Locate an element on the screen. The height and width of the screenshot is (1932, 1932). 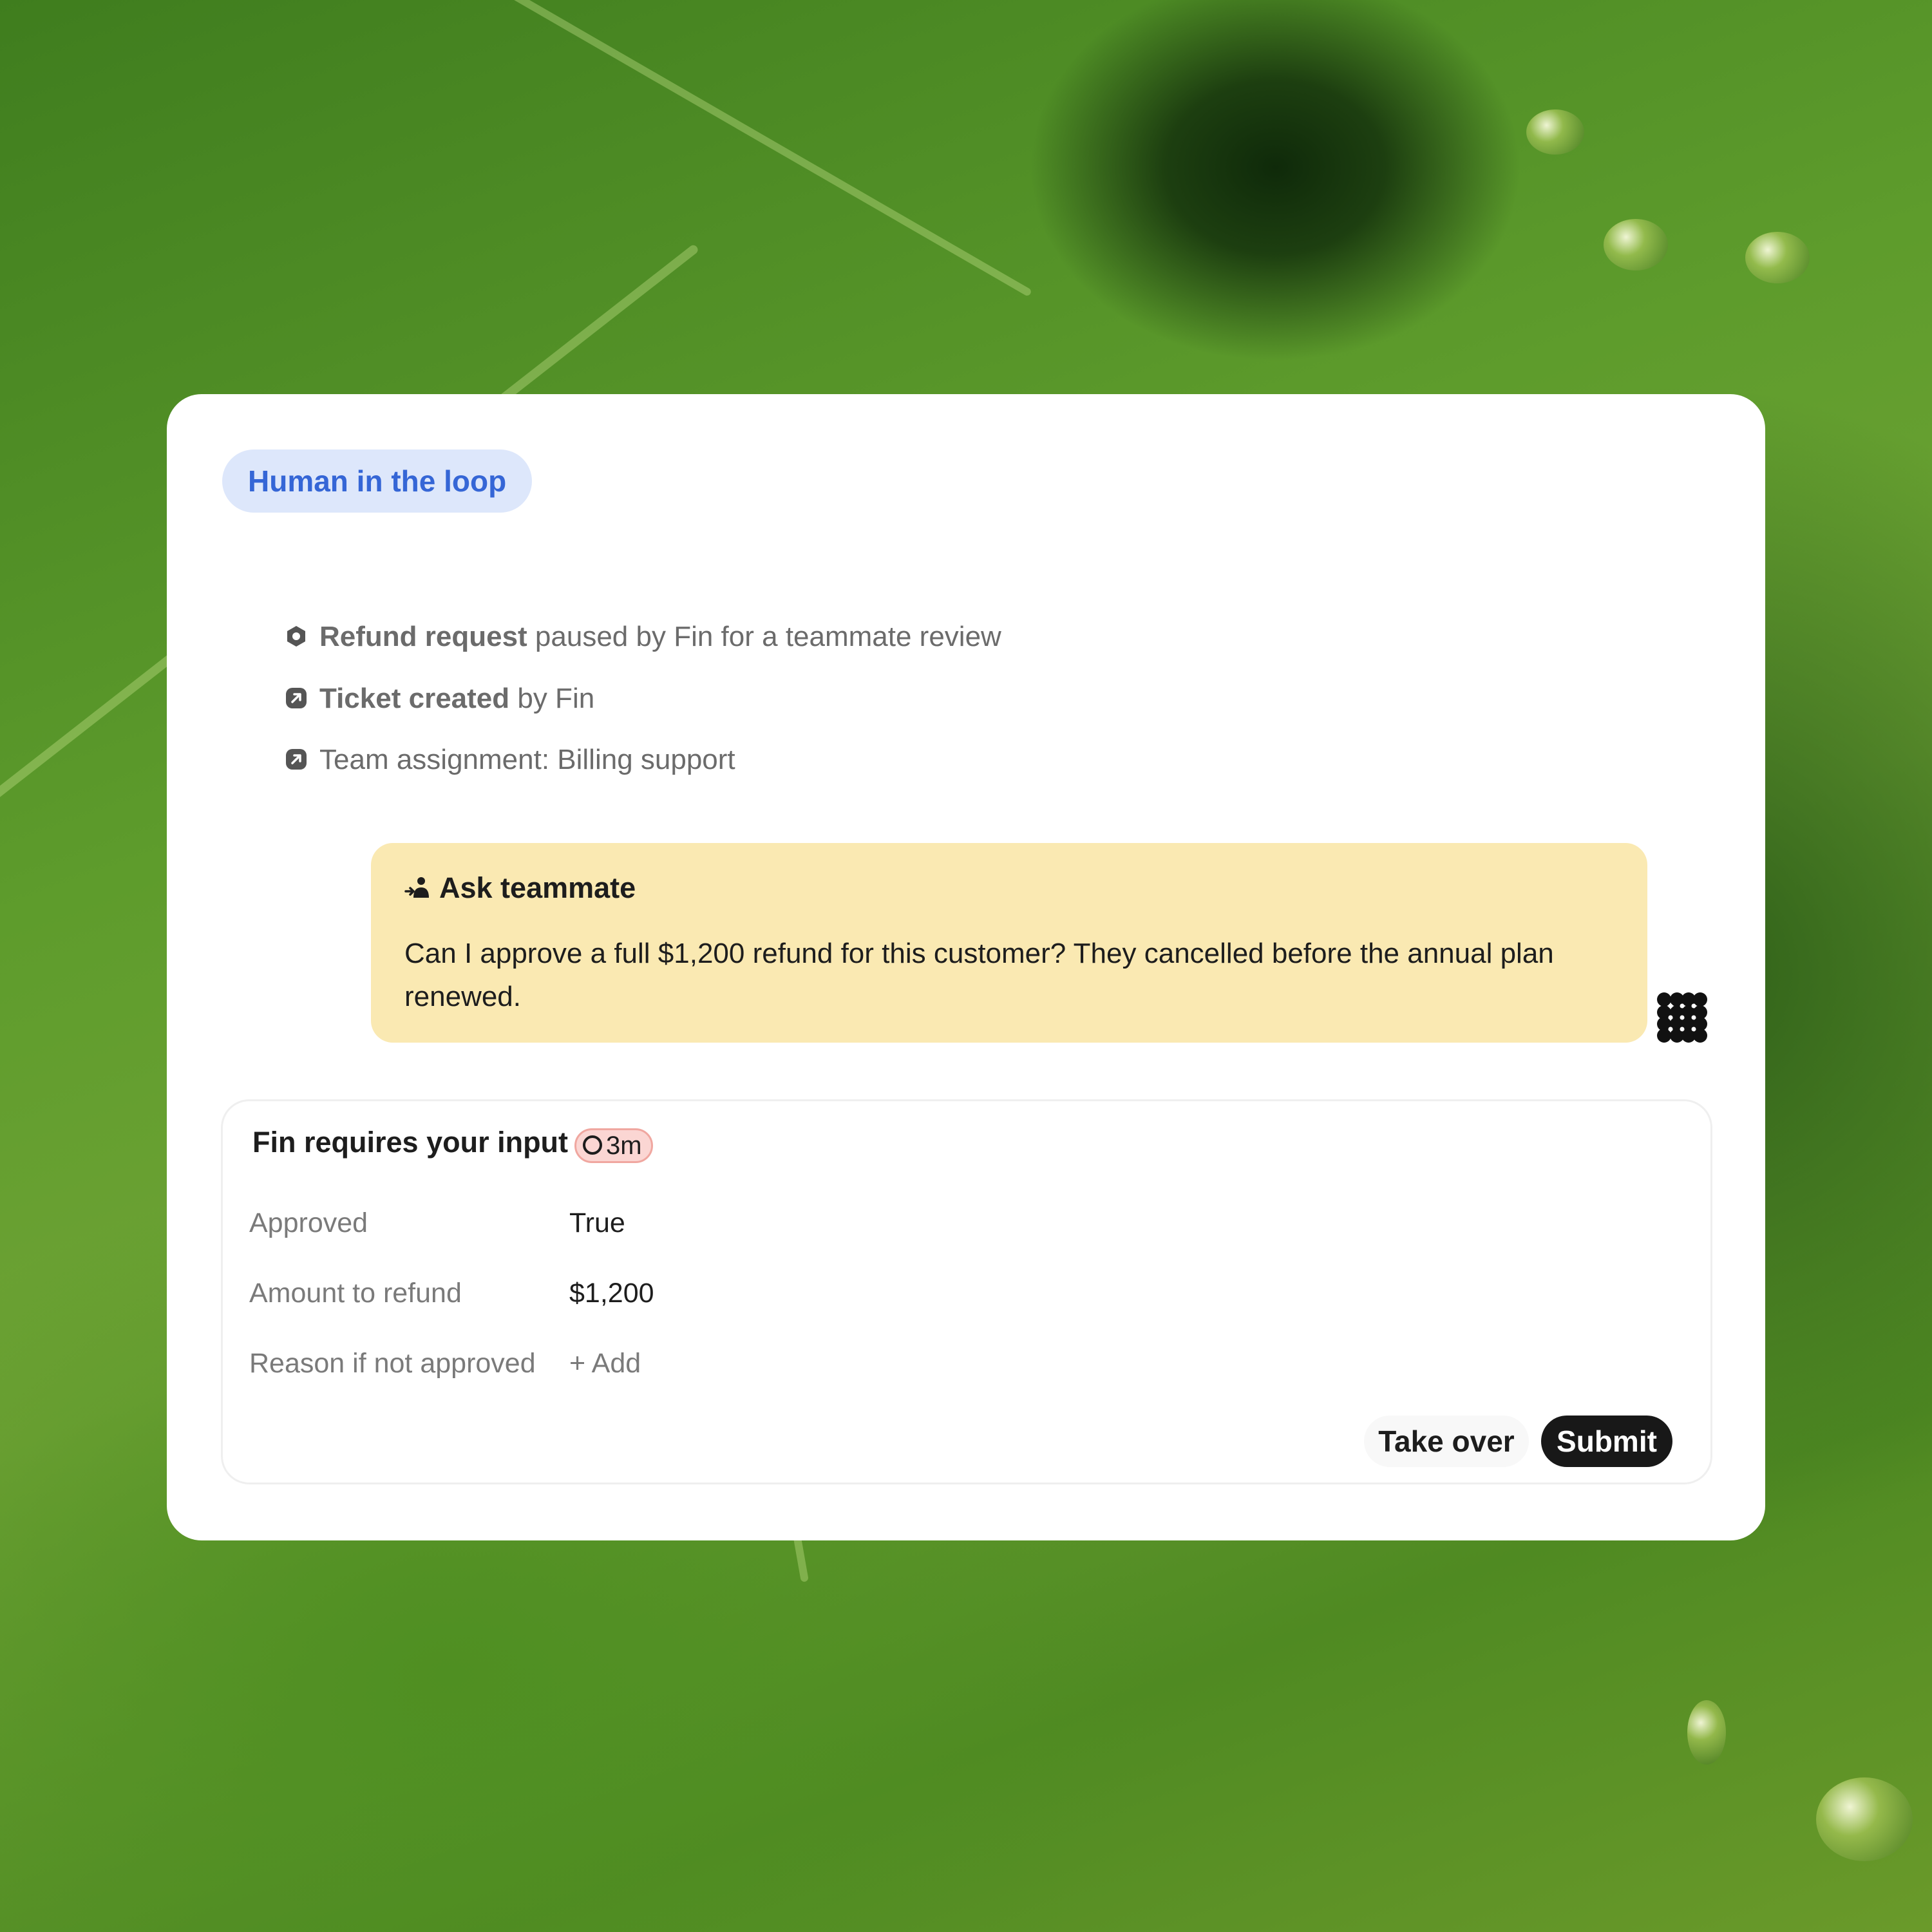
human-in-the-loop-badge: Human in the loop is located at coordinates (378, 481).